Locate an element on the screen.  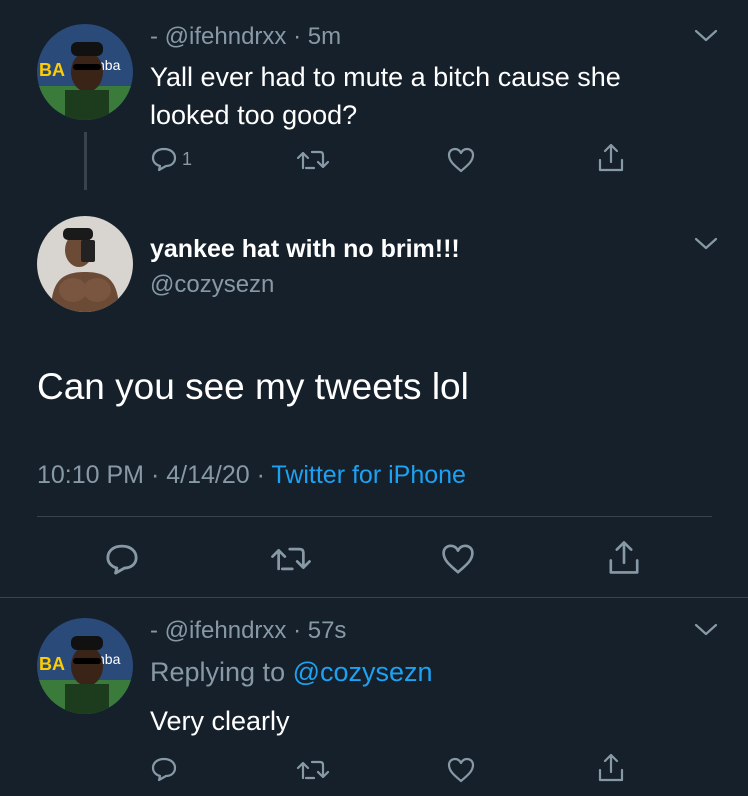
tweet2-timestamp: 10:10 PM · 4/14/20 is located at coordinates (143, 475).